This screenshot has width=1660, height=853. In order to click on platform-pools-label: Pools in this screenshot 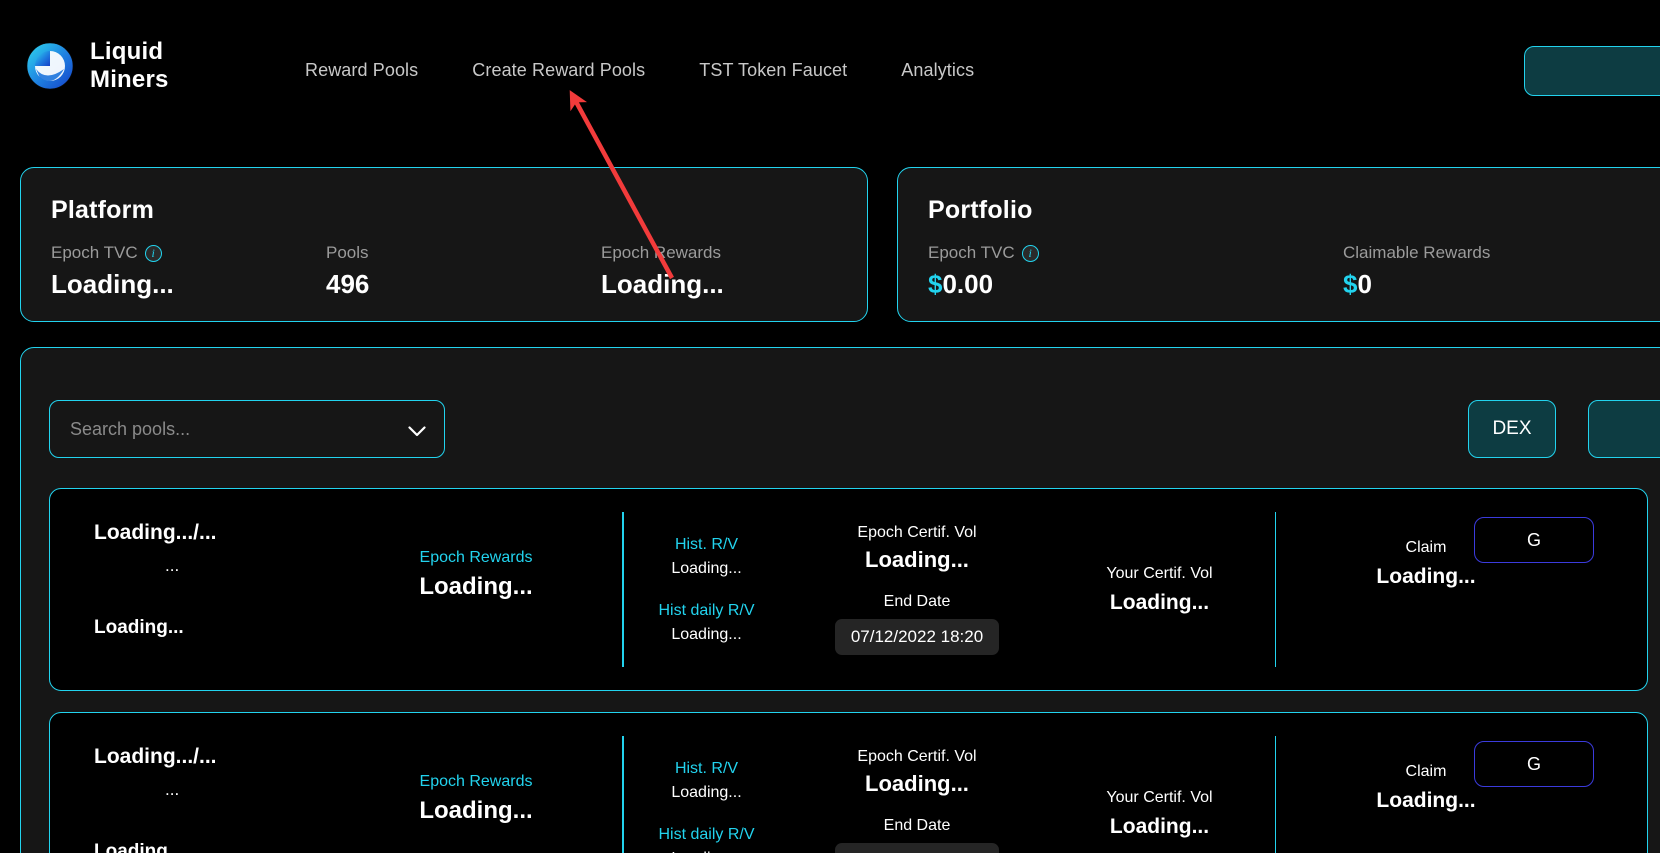, I will do `click(463, 253)`.